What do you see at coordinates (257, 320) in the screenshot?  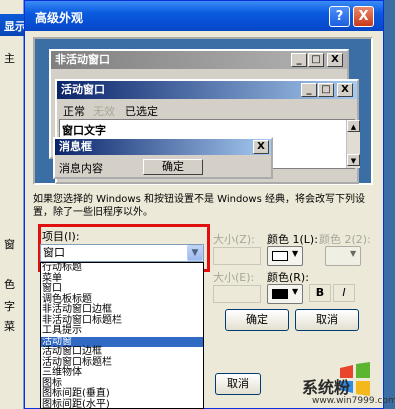 I see `ok-button: 确定` at bounding box center [257, 320].